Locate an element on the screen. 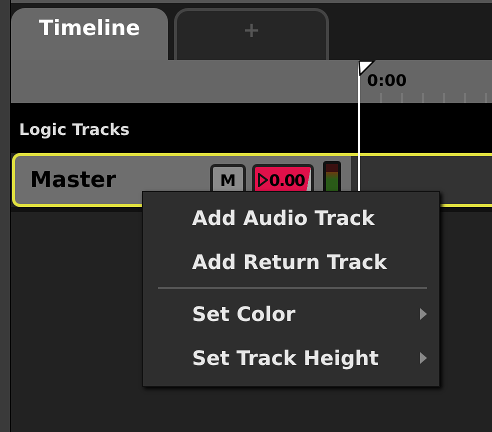 This screenshot has height=432, width=492. tab: Timeline is located at coordinates (89, 34).